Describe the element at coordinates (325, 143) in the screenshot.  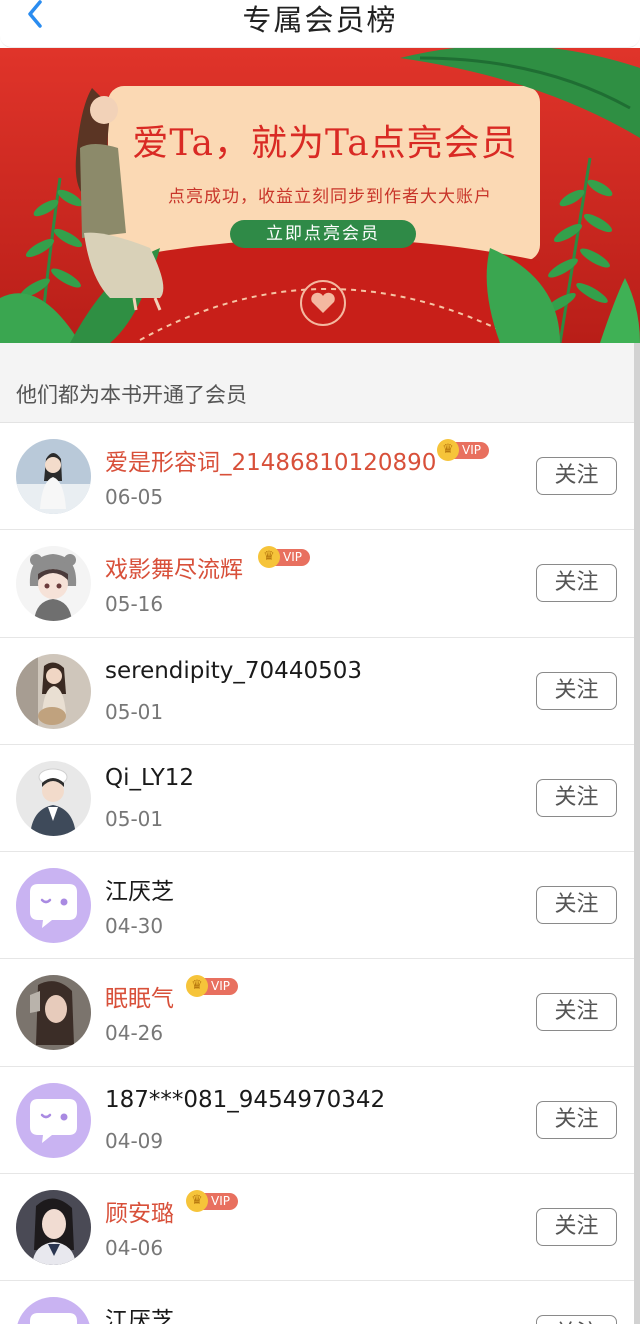
I see `banner-title: 爱Ta，就为Ta点亮会员` at that location.